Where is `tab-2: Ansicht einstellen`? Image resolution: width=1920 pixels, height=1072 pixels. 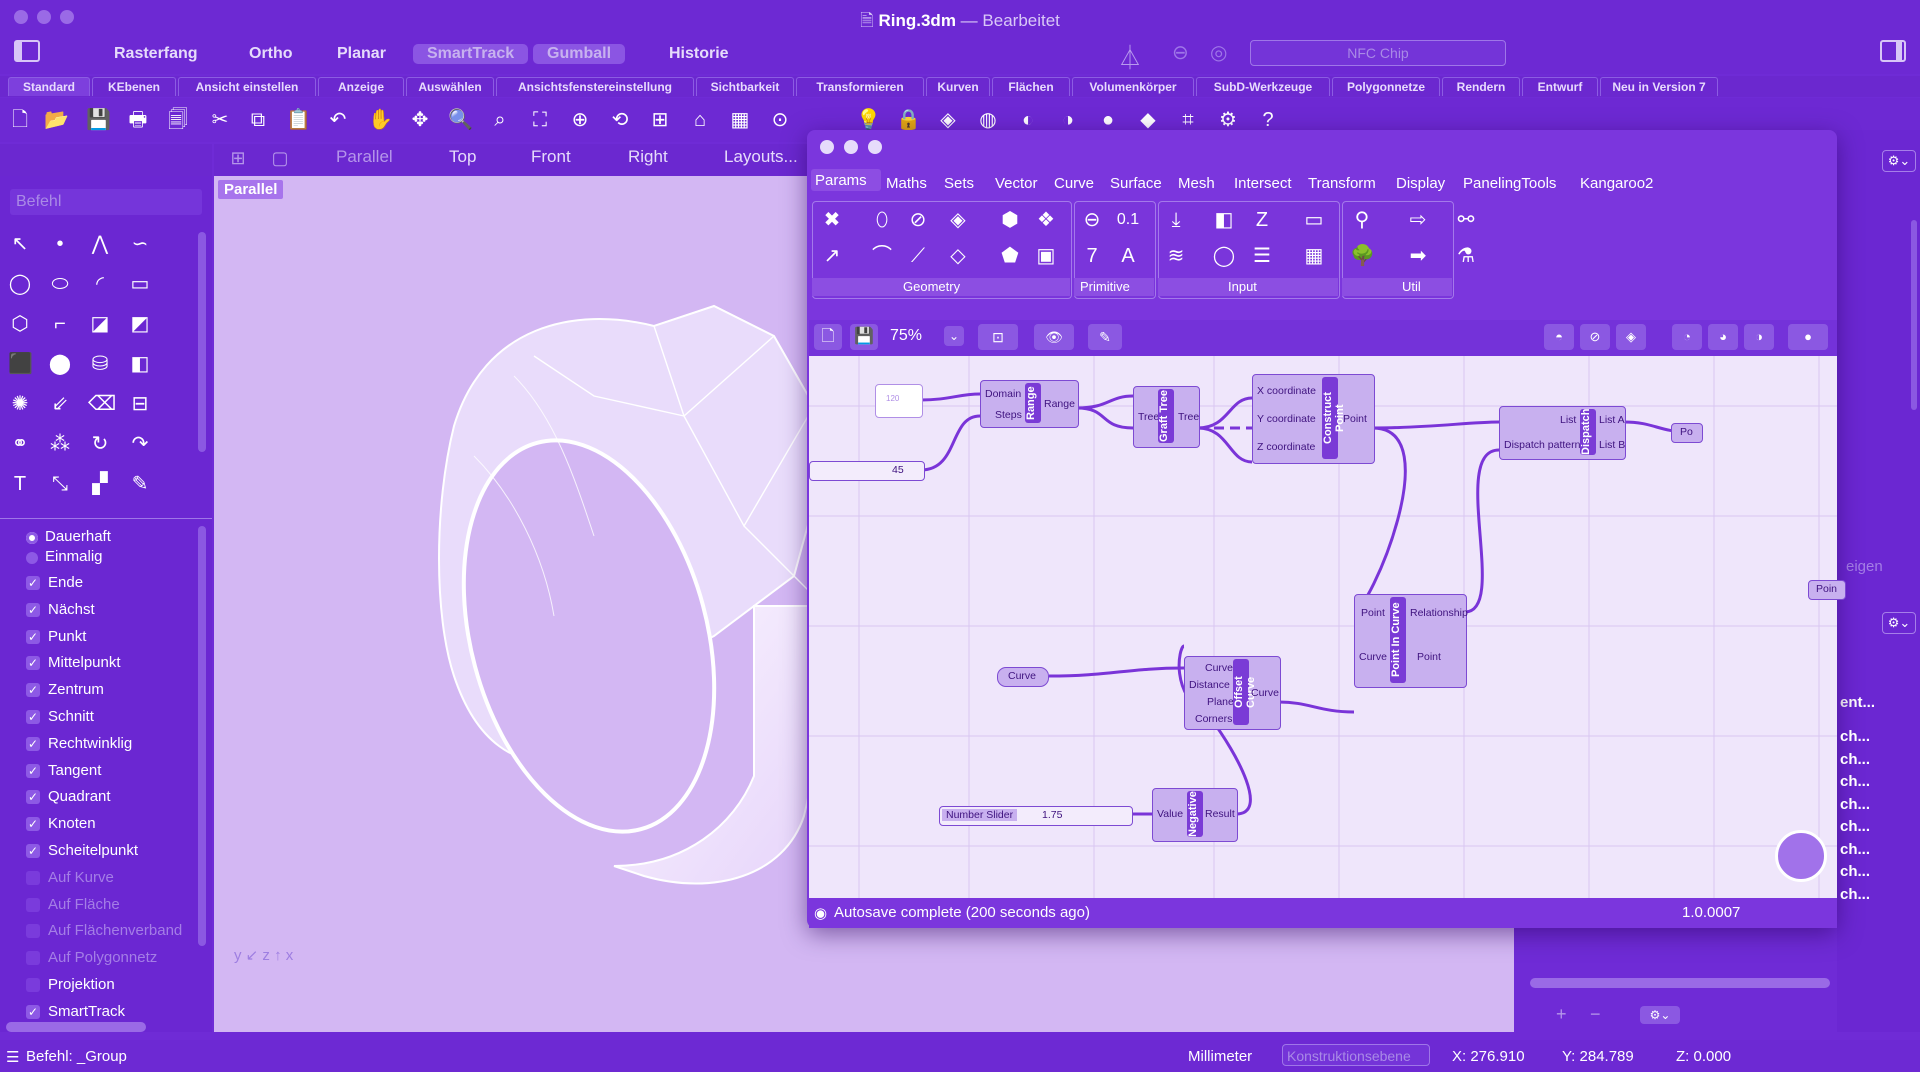
tab-2: Ansicht einstellen is located at coordinates (247, 86).